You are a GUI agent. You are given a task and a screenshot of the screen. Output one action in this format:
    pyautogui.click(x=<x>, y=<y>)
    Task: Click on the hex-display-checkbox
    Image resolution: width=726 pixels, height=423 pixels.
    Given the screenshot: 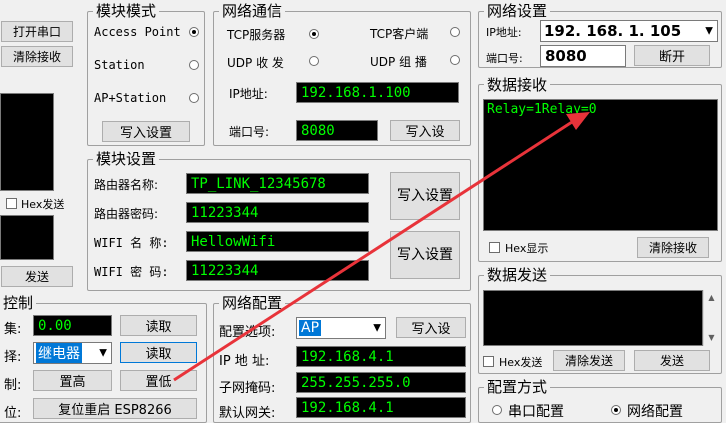 What is the action you would take?
    pyautogui.click(x=494, y=247)
    